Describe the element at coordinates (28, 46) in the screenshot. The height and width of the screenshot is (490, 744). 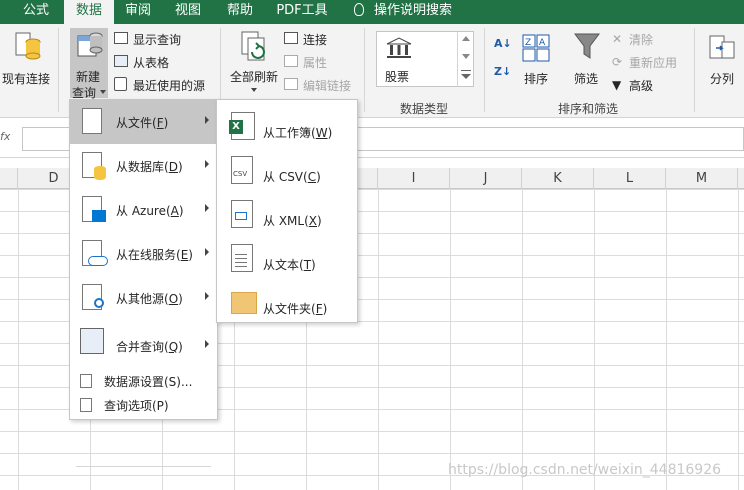
I see `existing-connections-icon` at that location.